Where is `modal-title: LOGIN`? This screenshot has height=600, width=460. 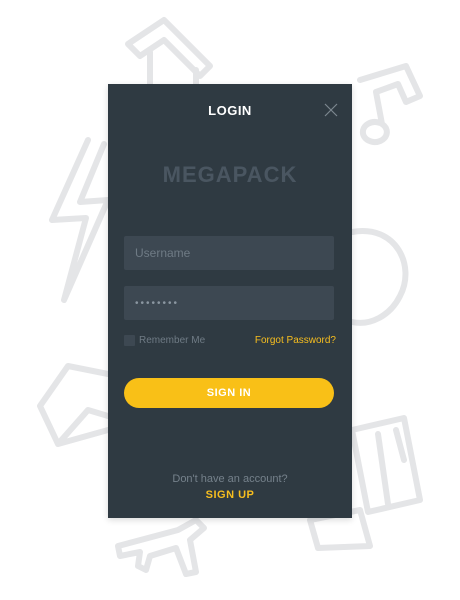 modal-title: LOGIN is located at coordinates (230, 110).